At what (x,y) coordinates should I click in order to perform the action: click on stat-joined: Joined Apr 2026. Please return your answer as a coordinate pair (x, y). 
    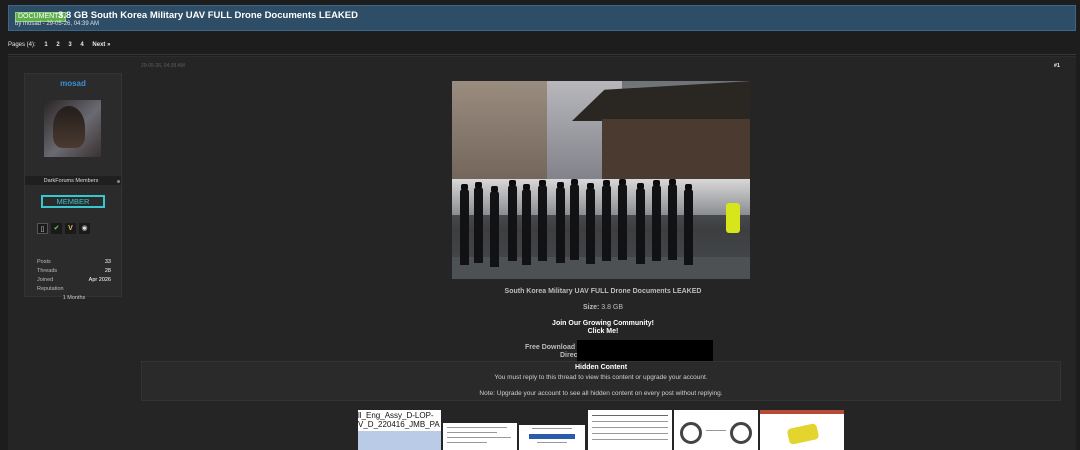
    Looking at the image, I should click on (74, 280).